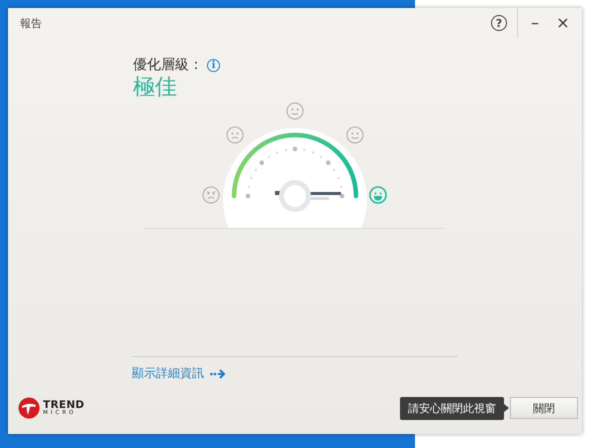 The height and width of the screenshot is (448, 590). Describe the element at coordinates (63, 405) in the screenshot. I see `brand-name: TREND` at that location.